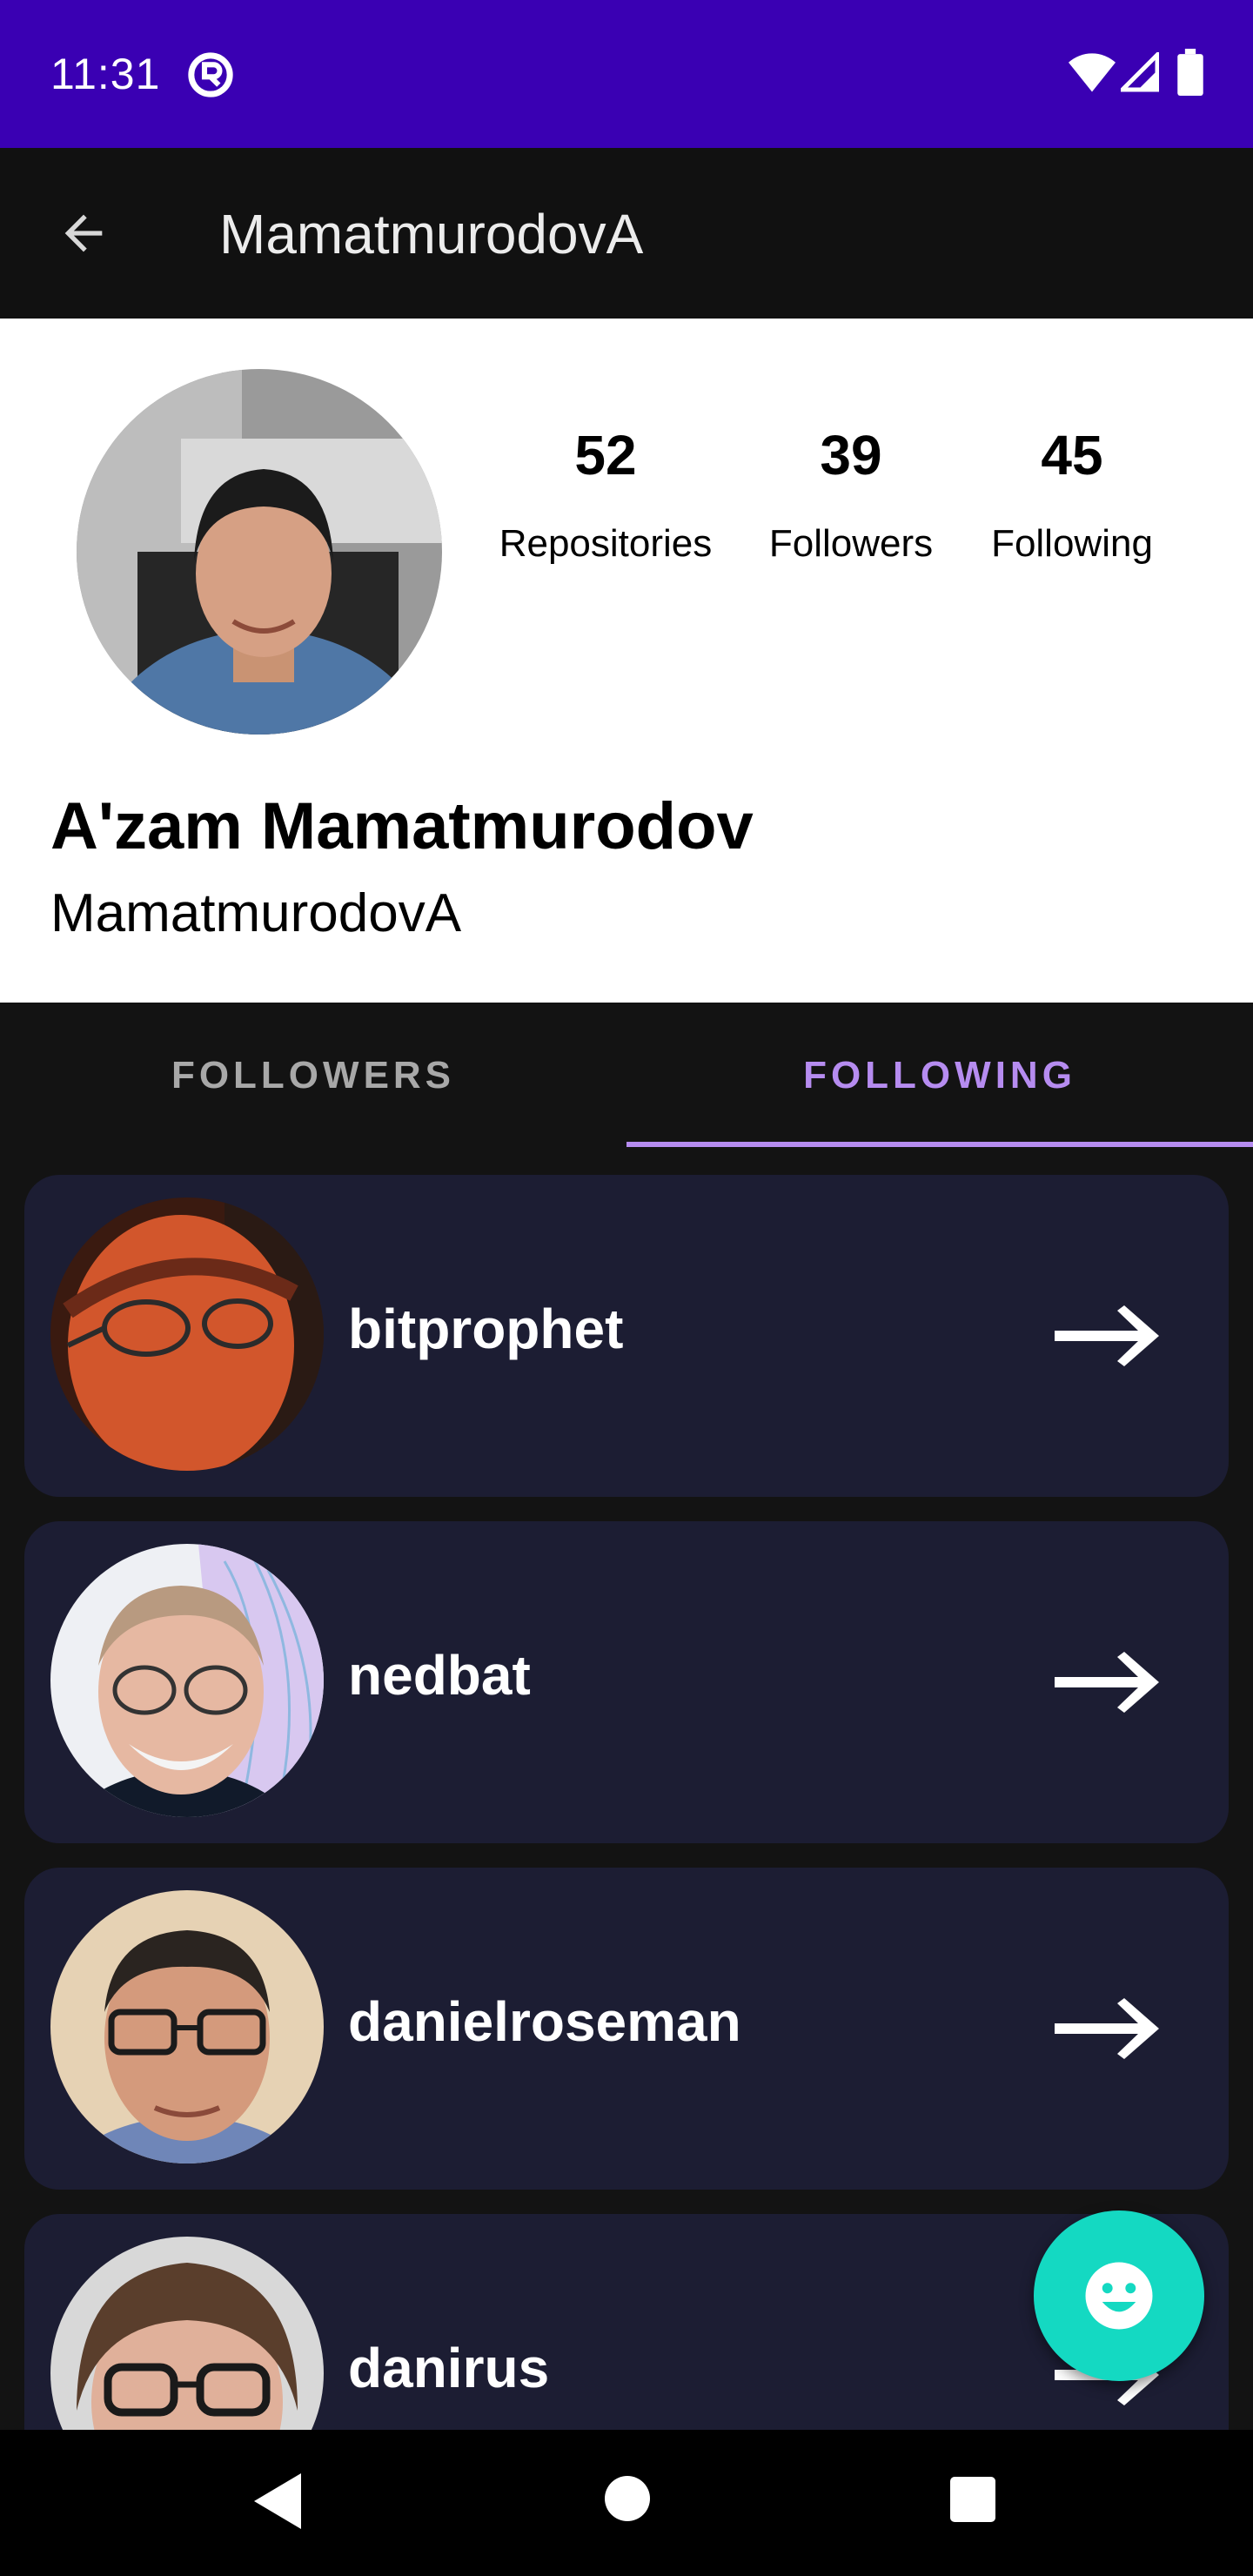 This screenshot has width=1253, height=2576. I want to click on tab-indicator, so click(939, 1144).